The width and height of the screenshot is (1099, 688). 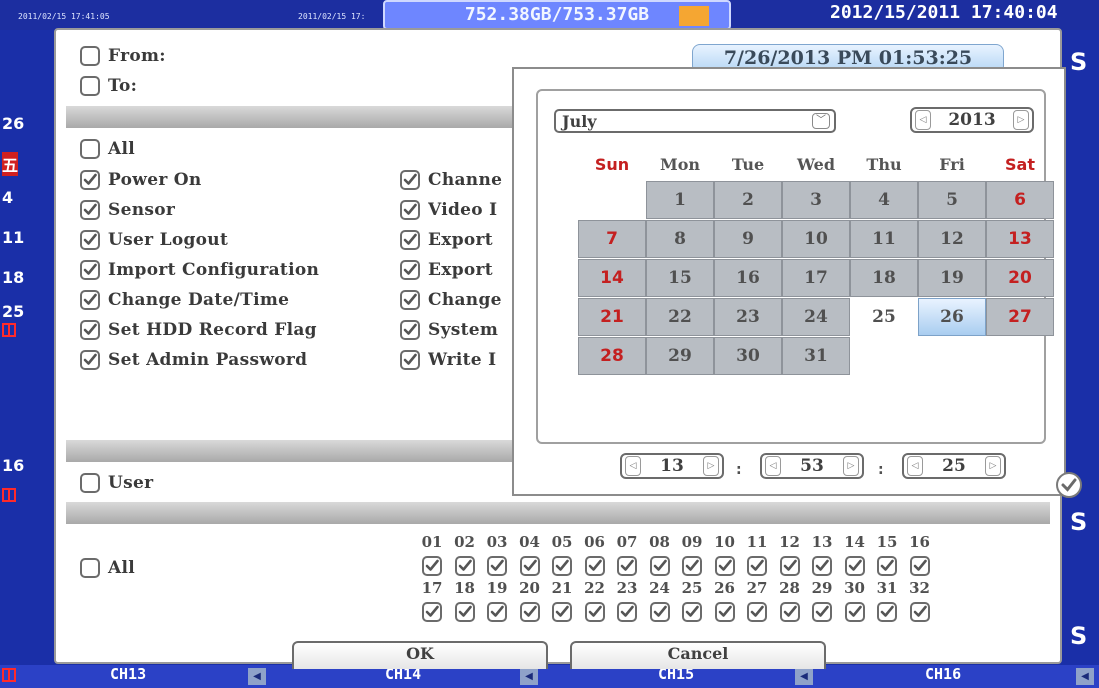 I want to click on calendar-day: 9, so click(x=748, y=239).